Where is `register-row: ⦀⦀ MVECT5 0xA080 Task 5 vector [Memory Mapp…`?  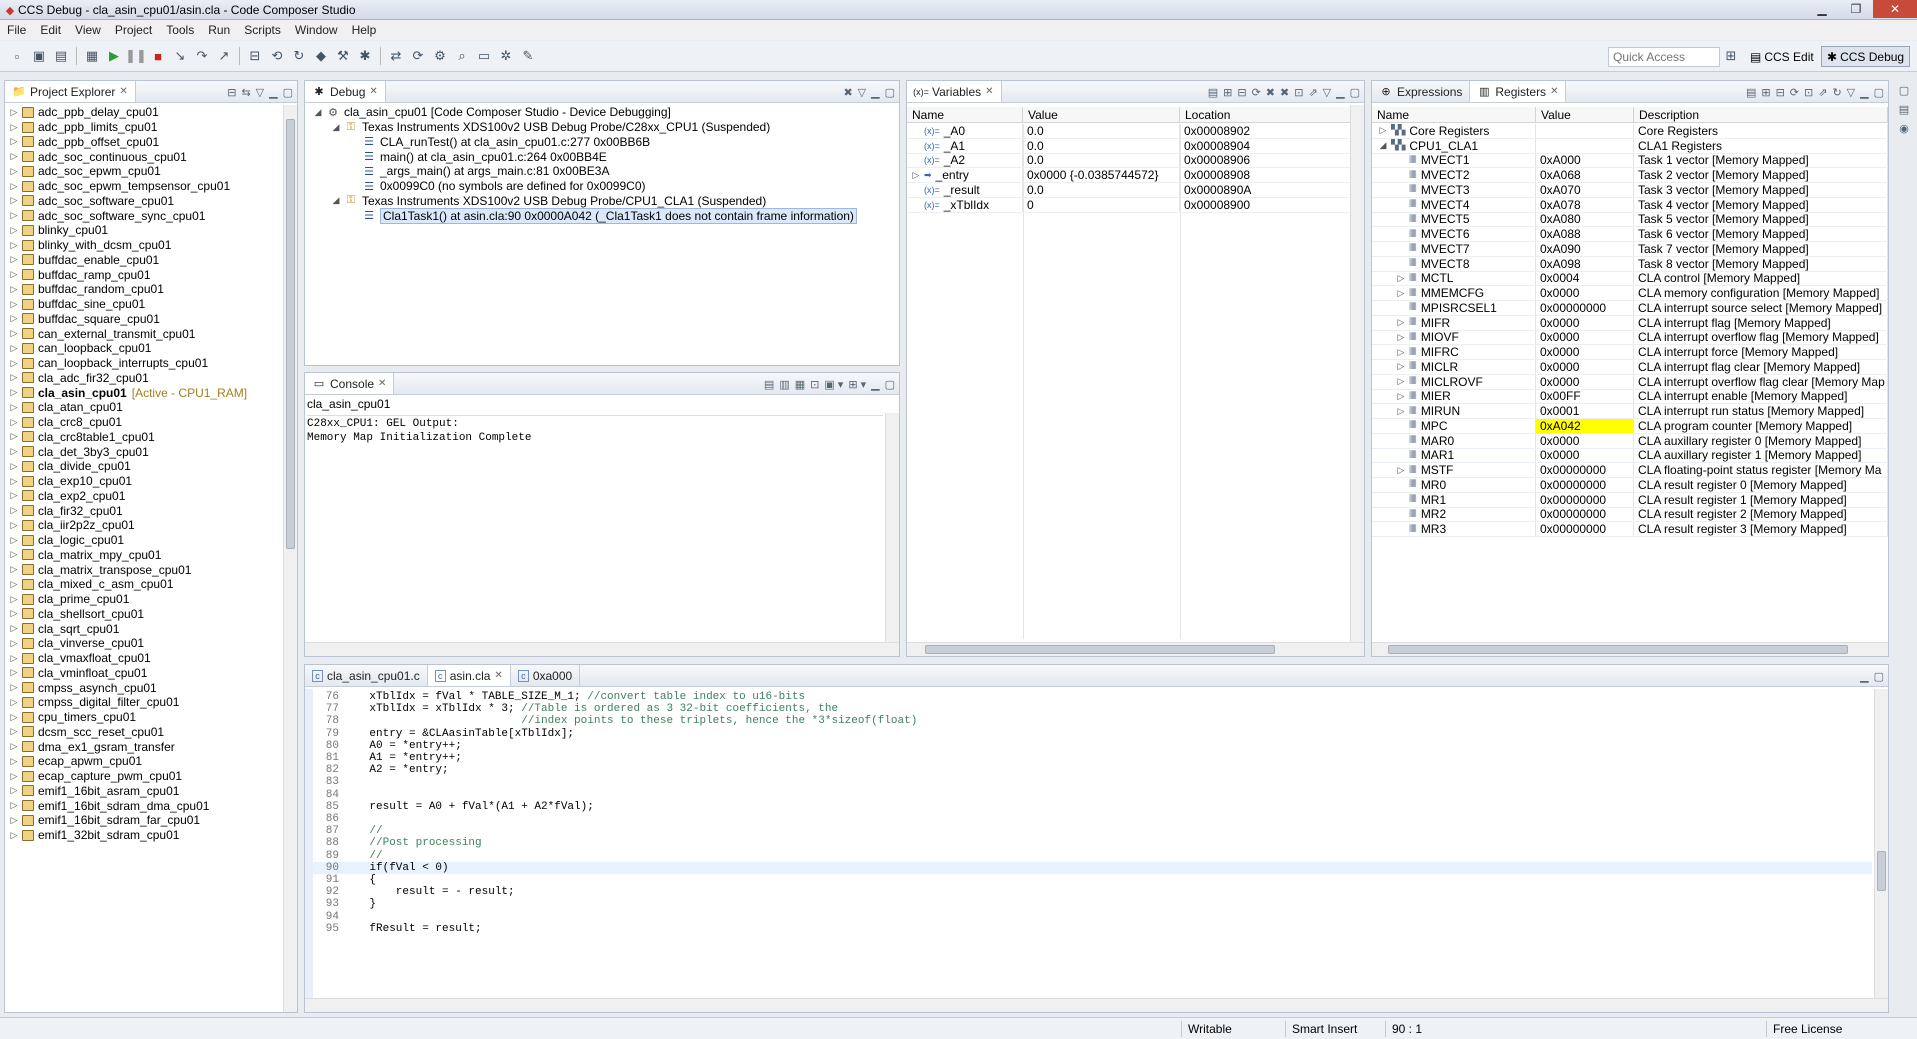 register-row: ⦀⦀ MVECT5 0xA080 Task 5 vector [Memory Mapp… is located at coordinates (1630, 220).